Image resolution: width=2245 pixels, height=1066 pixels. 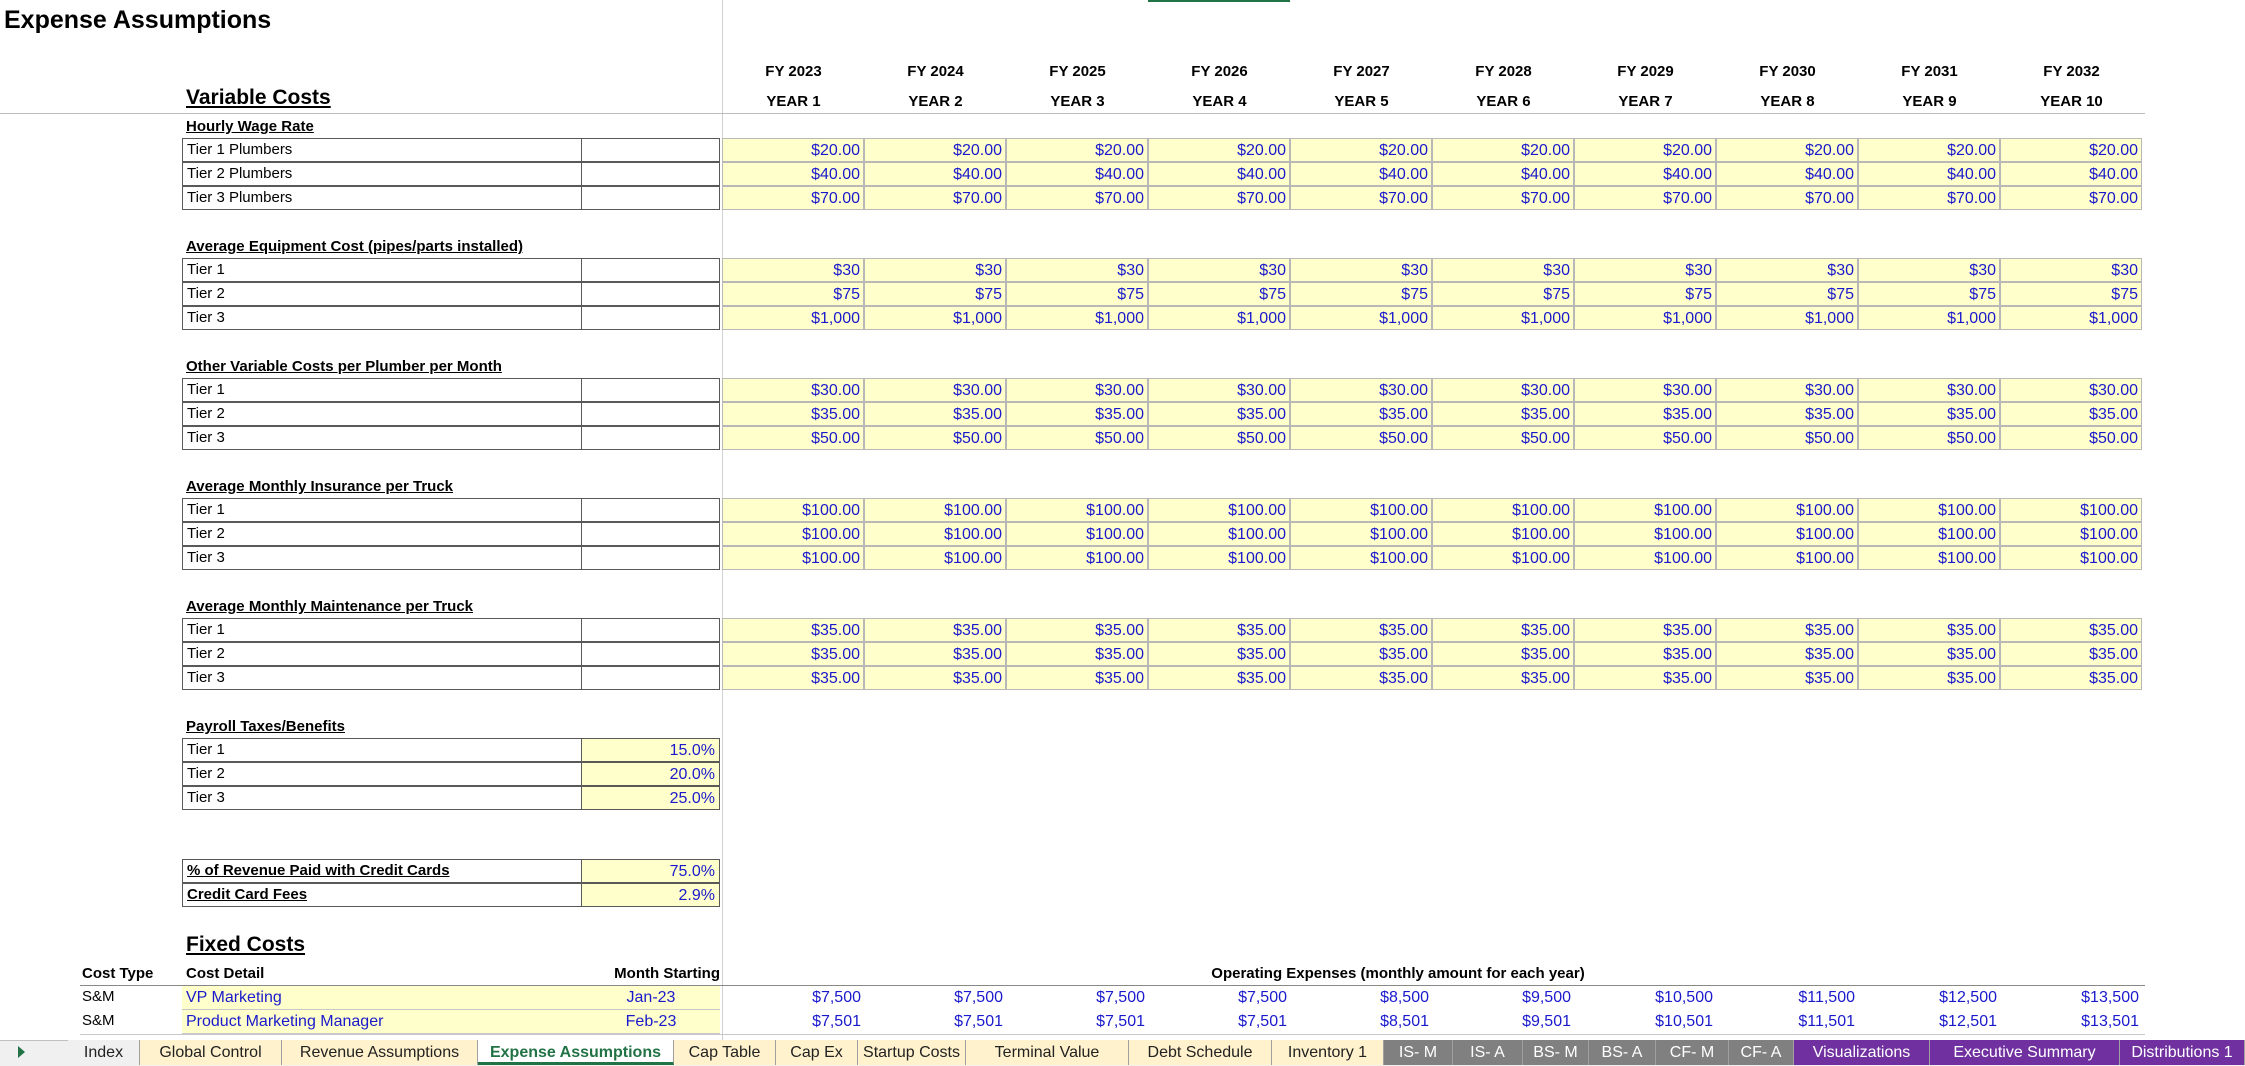 What do you see at coordinates (651, 998) in the screenshot?
I see `month-starting-cell: Jan-23` at bounding box center [651, 998].